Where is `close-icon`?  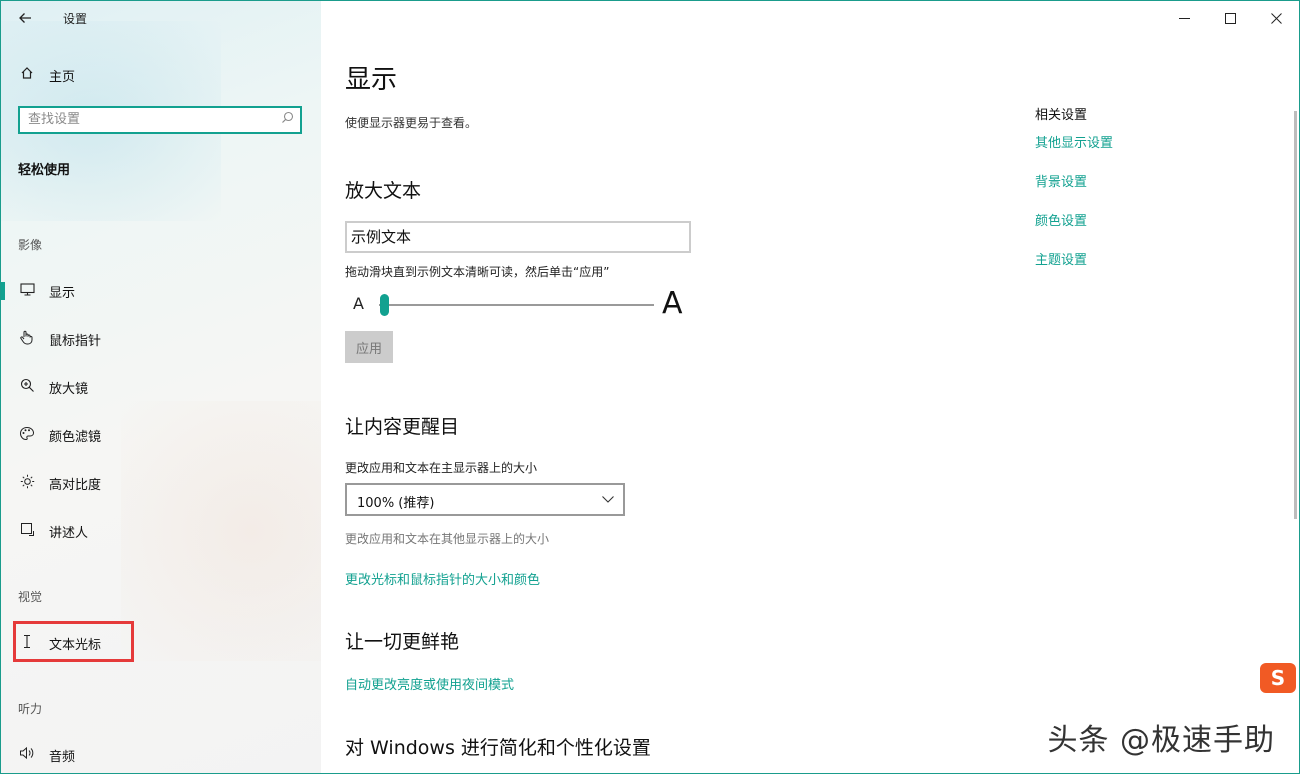 close-icon is located at coordinates (1276, 18).